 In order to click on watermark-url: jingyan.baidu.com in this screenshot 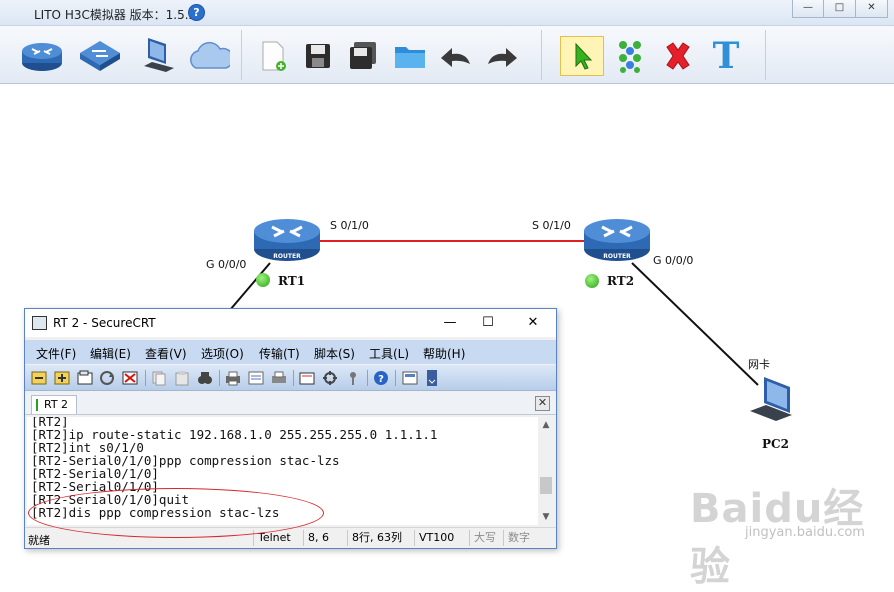, I will do `click(805, 532)`.